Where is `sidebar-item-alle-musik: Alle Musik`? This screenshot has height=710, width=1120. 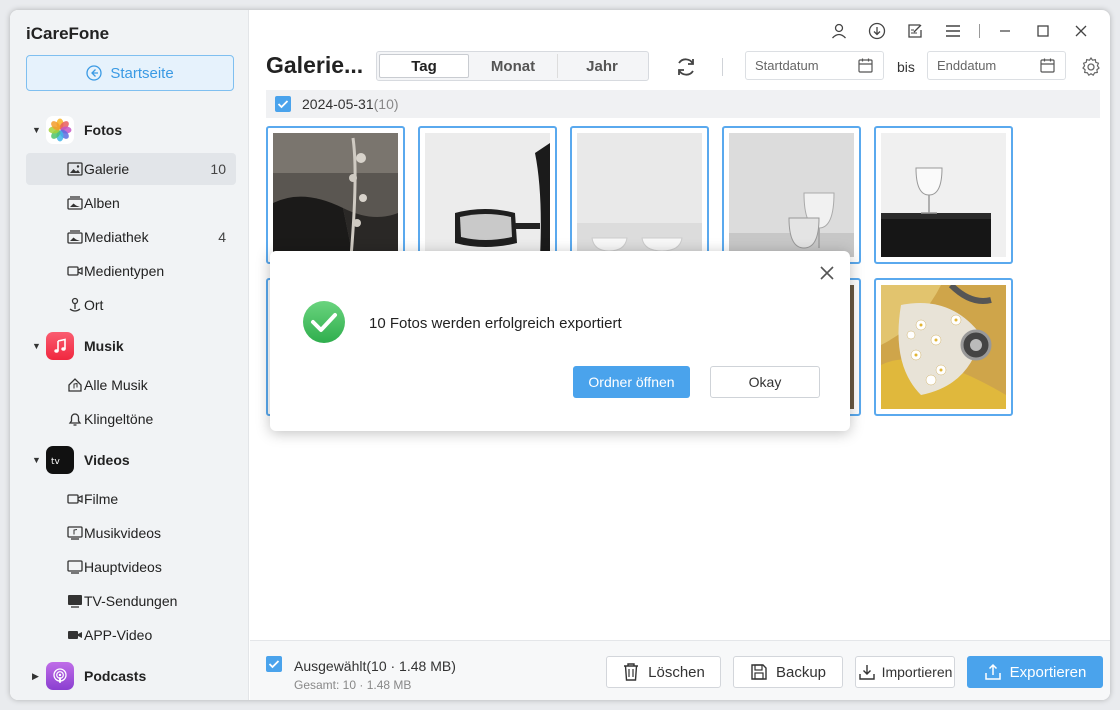 sidebar-item-alle-musik: Alle Musik is located at coordinates (131, 385).